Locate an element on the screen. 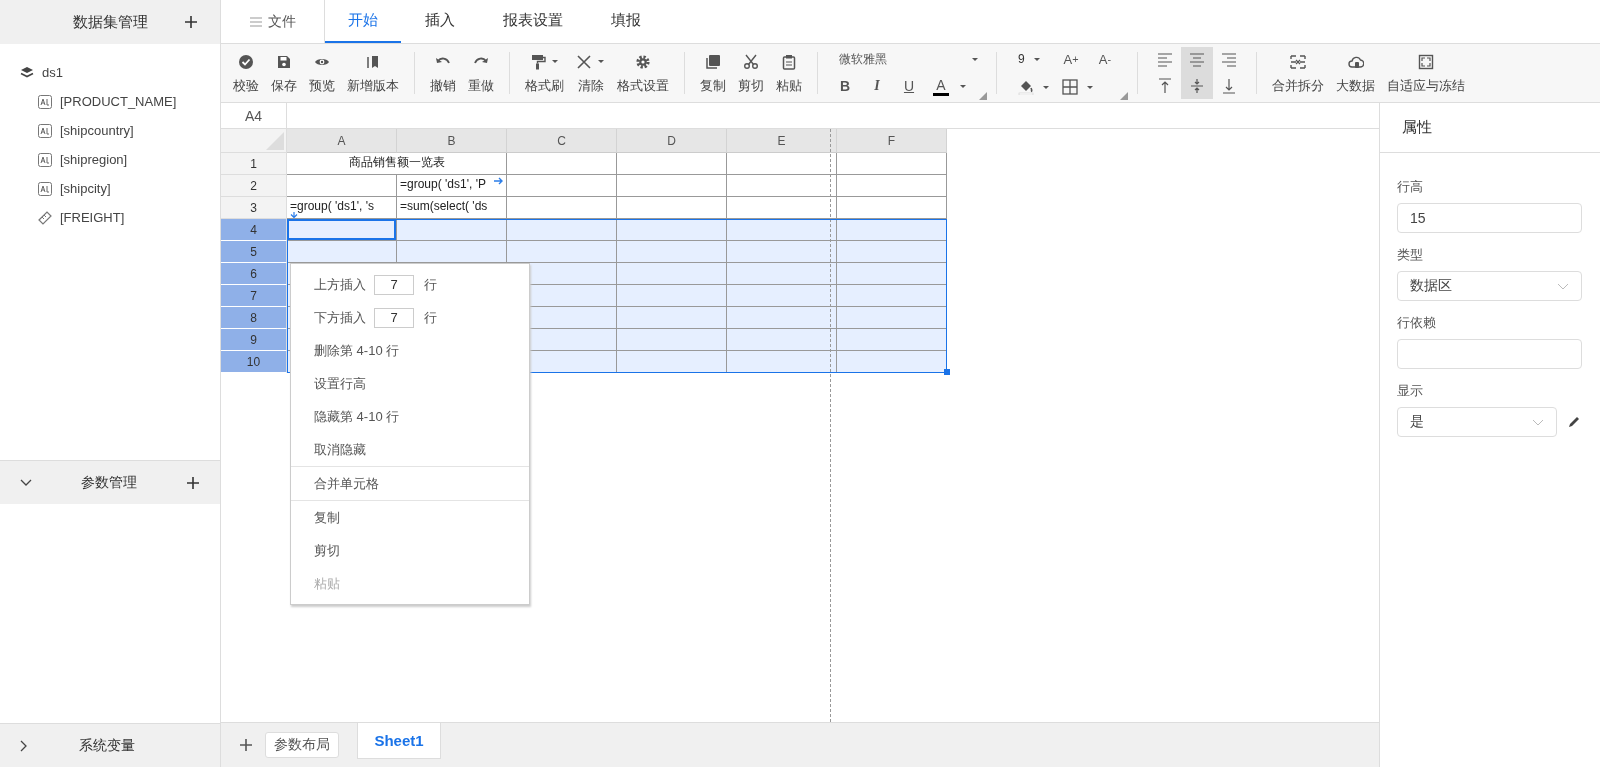 Image resolution: width=1600 pixels, height=767 pixels. chevron-right-icon is located at coordinates (24, 745).